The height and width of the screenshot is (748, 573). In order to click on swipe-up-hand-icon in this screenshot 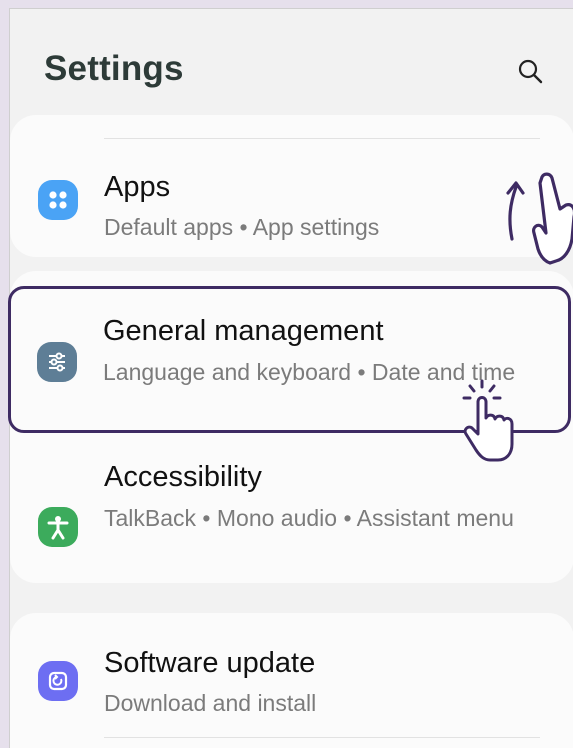, I will do `click(539, 218)`.